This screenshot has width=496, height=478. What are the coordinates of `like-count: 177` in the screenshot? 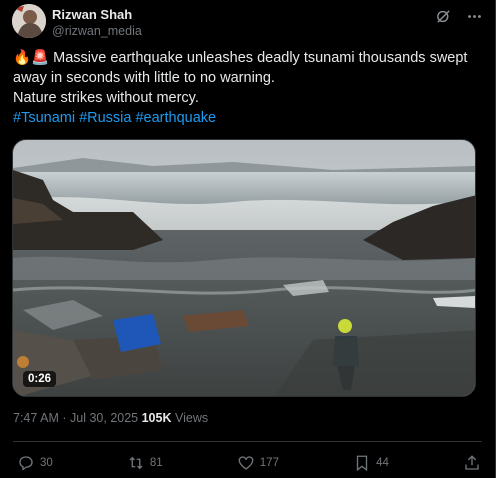 It's located at (269, 463).